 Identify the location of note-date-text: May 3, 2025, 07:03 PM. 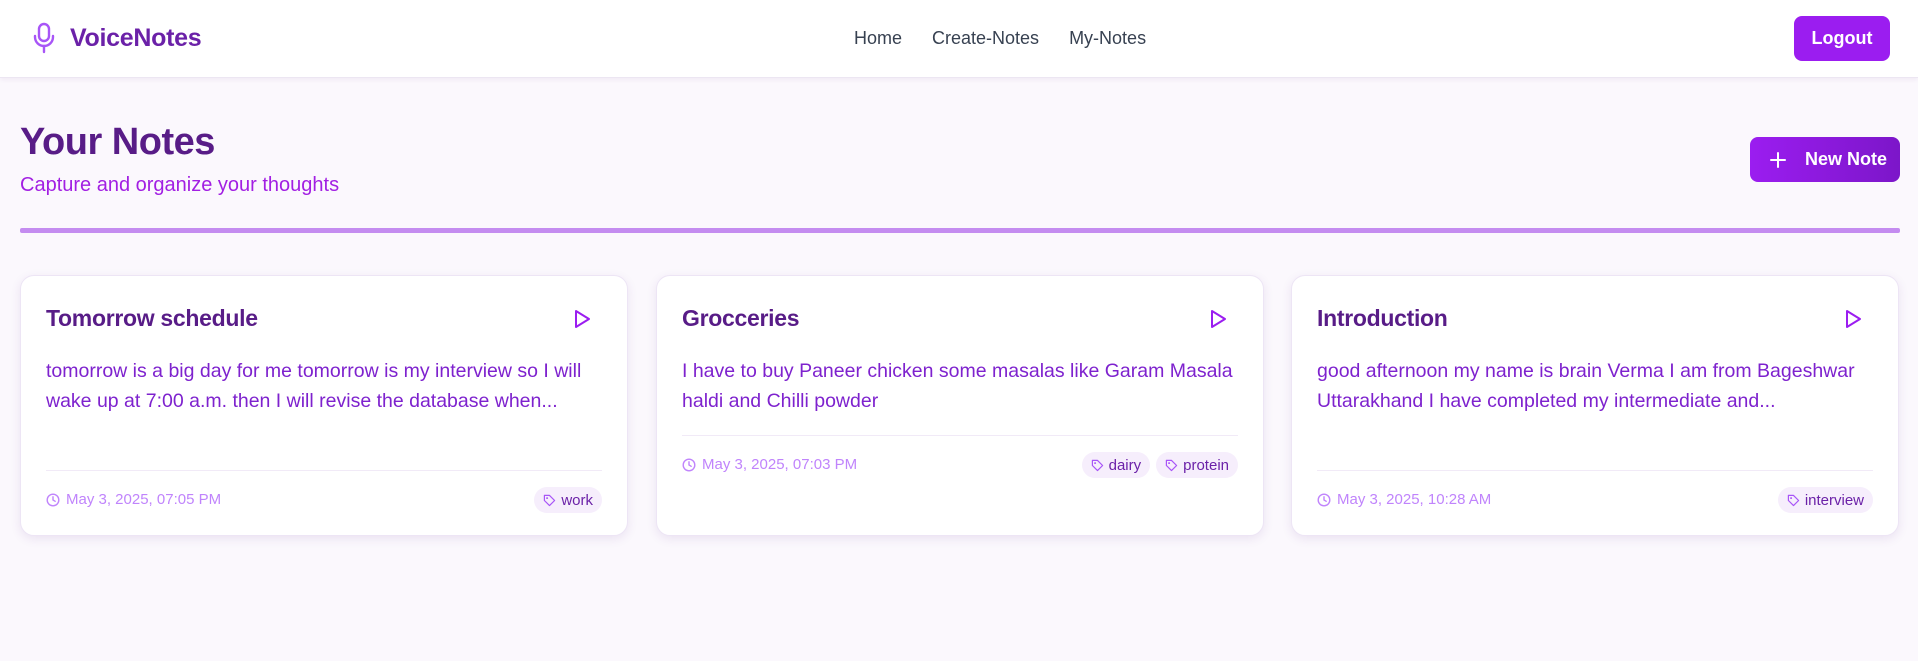
(780, 464).